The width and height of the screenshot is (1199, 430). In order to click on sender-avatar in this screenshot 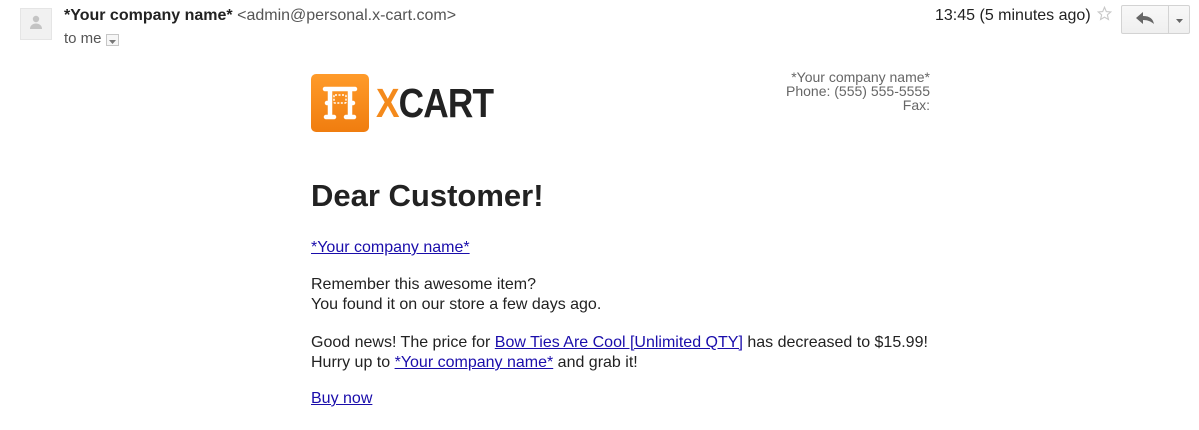, I will do `click(36, 24)`.